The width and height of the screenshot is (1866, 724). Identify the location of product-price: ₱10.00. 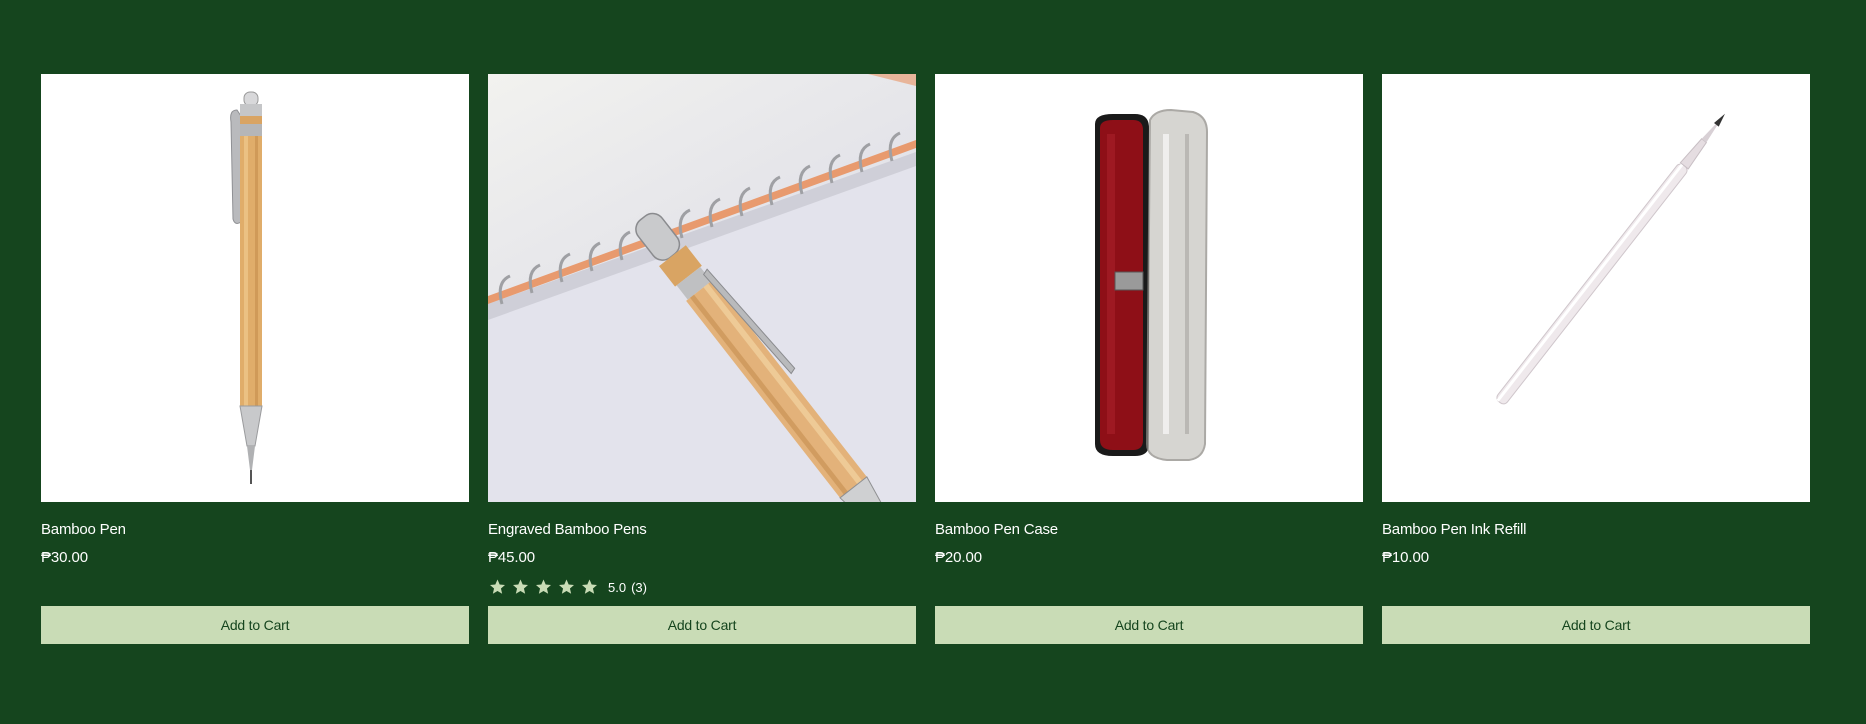
(1405, 557).